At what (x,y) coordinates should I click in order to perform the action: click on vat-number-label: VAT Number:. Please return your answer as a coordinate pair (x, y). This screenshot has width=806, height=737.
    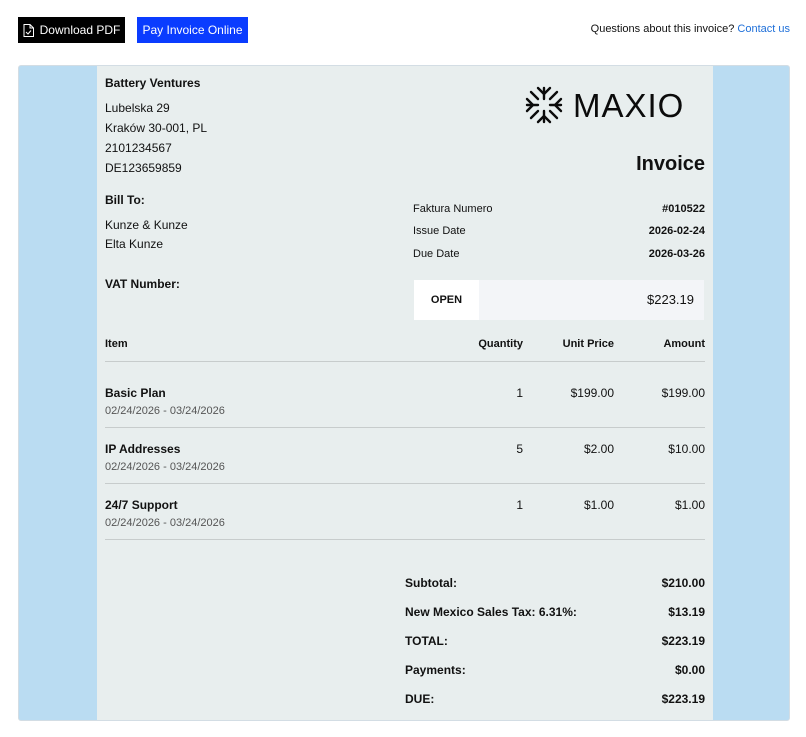
    Looking at the image, I should click on (142, 284).